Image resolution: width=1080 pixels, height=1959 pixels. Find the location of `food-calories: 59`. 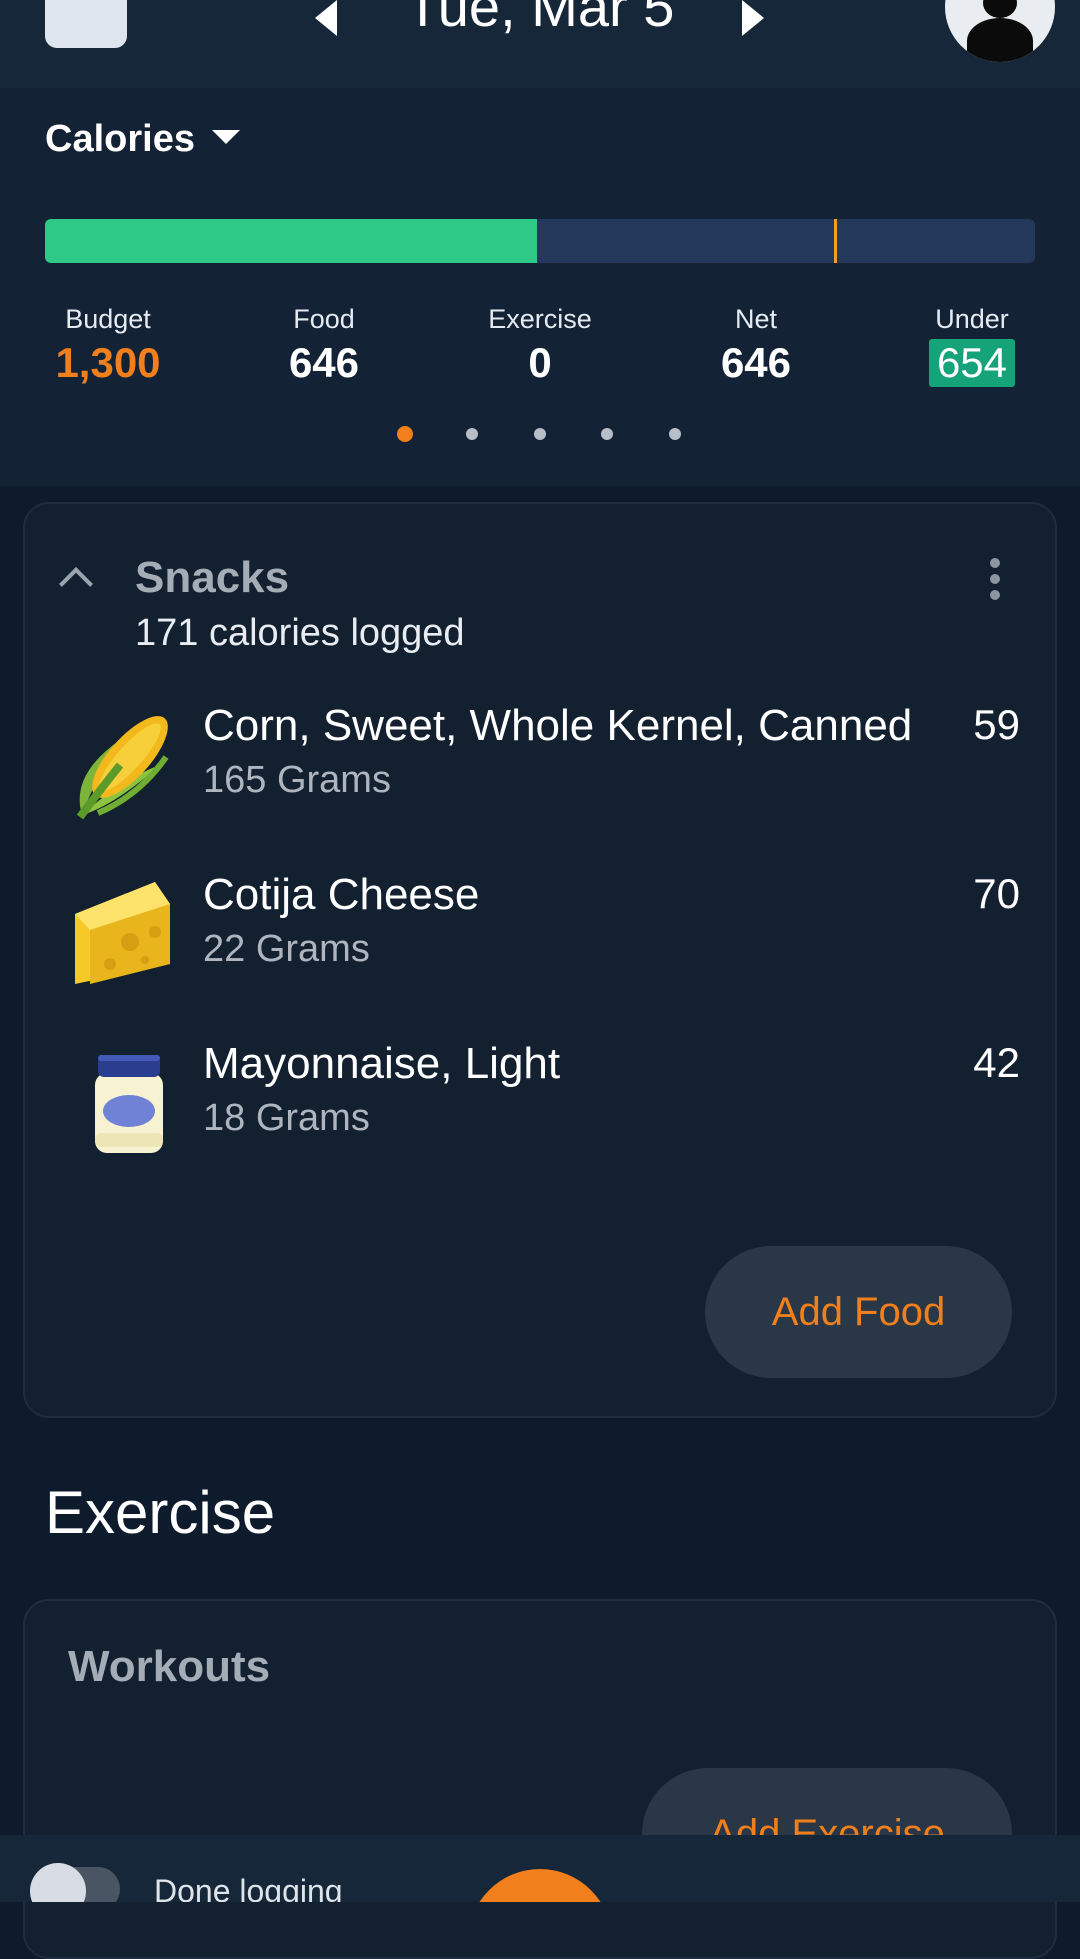

food-calories: 59 is located at coordinates (996, 724).